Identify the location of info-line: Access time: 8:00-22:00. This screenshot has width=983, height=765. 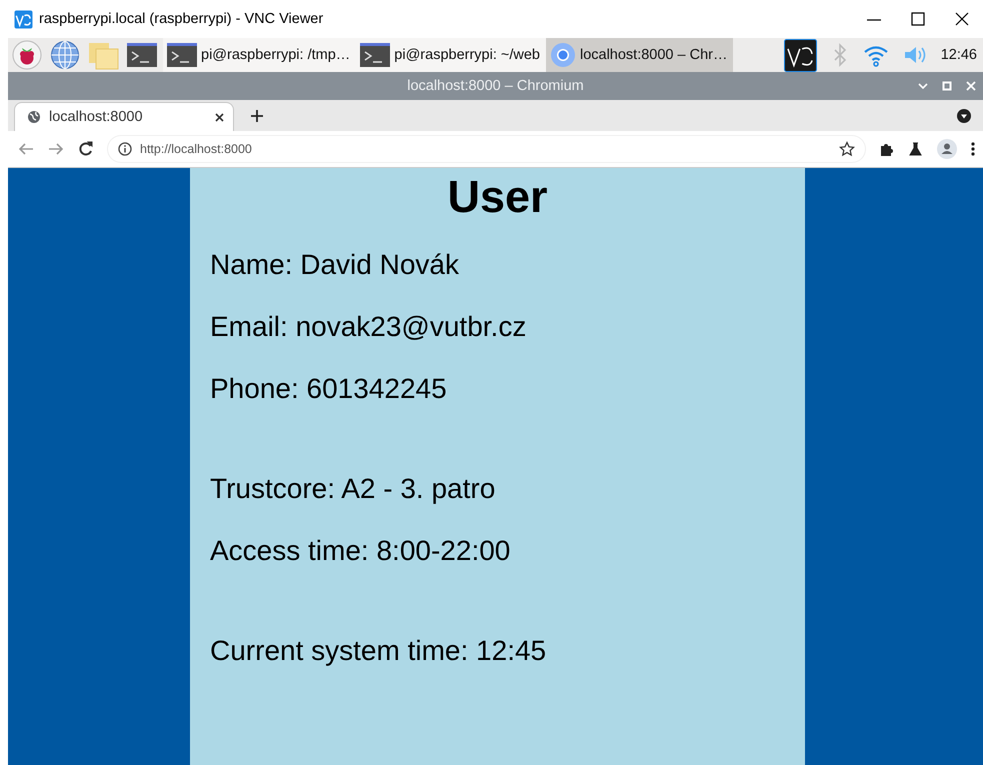
(361, 551).